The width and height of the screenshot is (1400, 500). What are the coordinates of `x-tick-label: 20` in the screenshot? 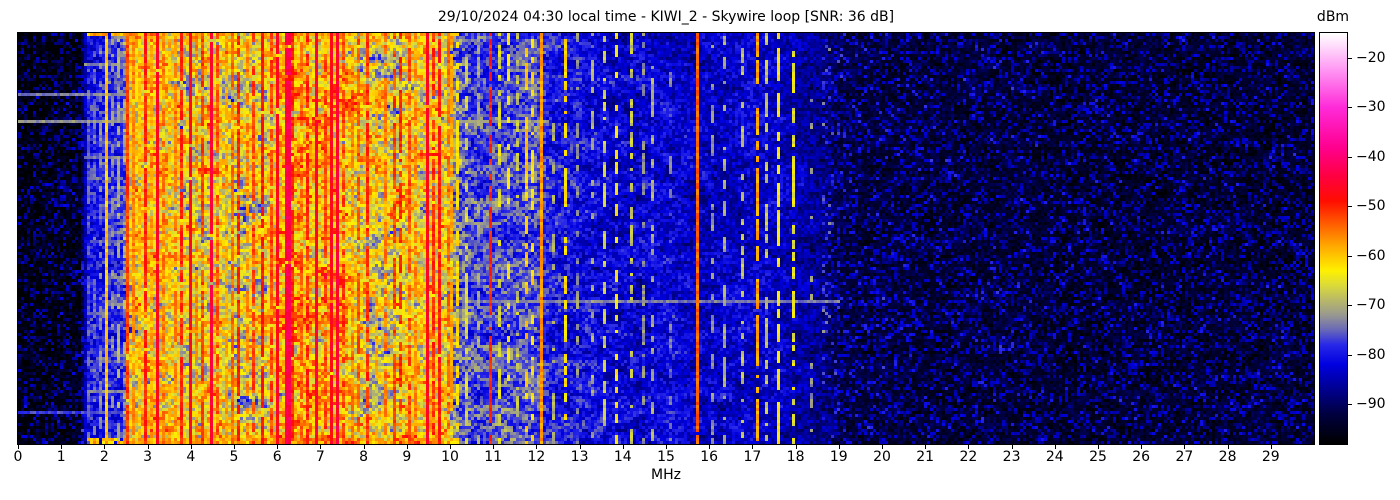 It's located at (882, 457).